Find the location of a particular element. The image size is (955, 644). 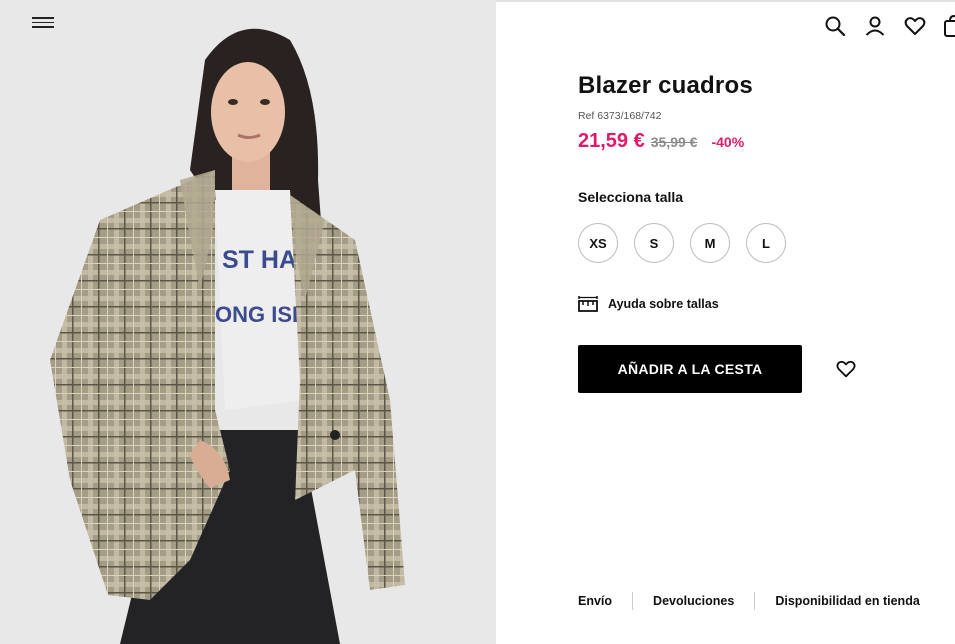

header-divider is located at coordinates (725, 1).